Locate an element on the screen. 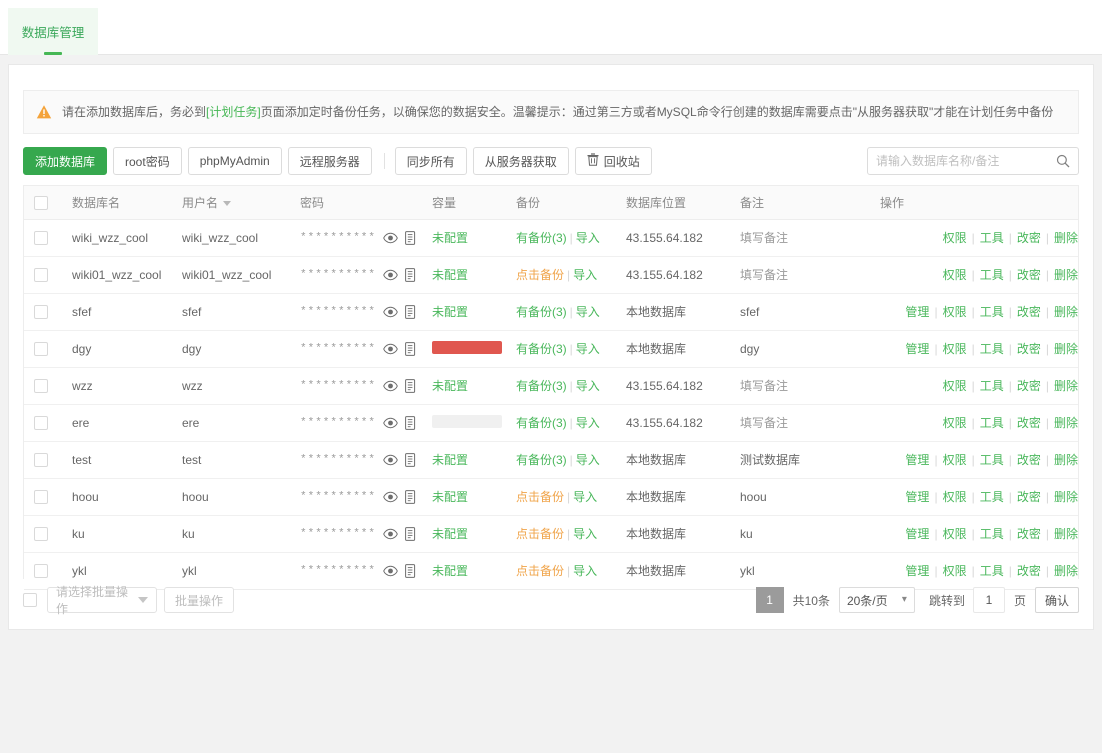 The image size is (1102, 753). phpmyadmin-button: phpMyAdmin is located at coordinates (234, 161).